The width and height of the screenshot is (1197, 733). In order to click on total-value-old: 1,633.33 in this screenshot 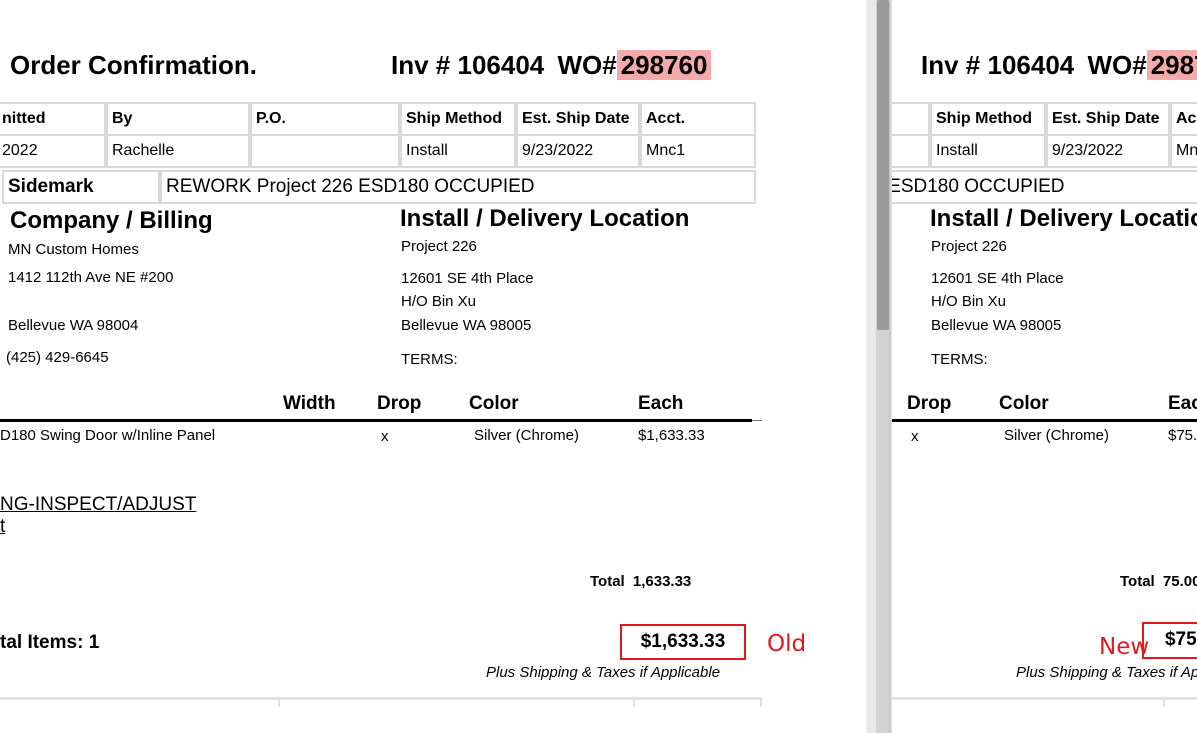, I will do `click(662, 581)`.